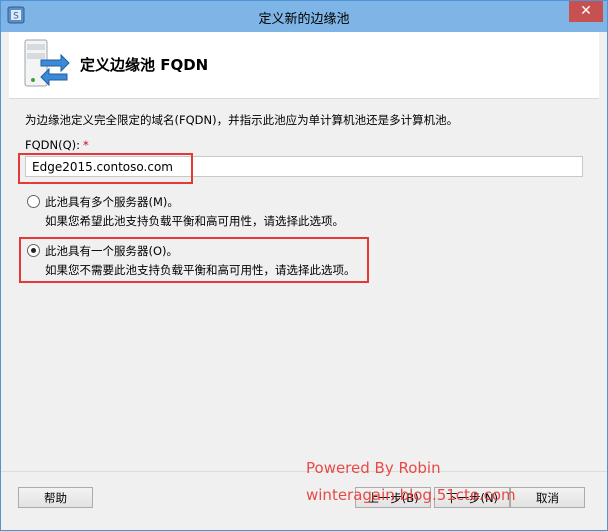  Describe the element at coordinates (304, 65) in the screenshot. I see `header-panel: 定义边缘池 FQDN` at that location.